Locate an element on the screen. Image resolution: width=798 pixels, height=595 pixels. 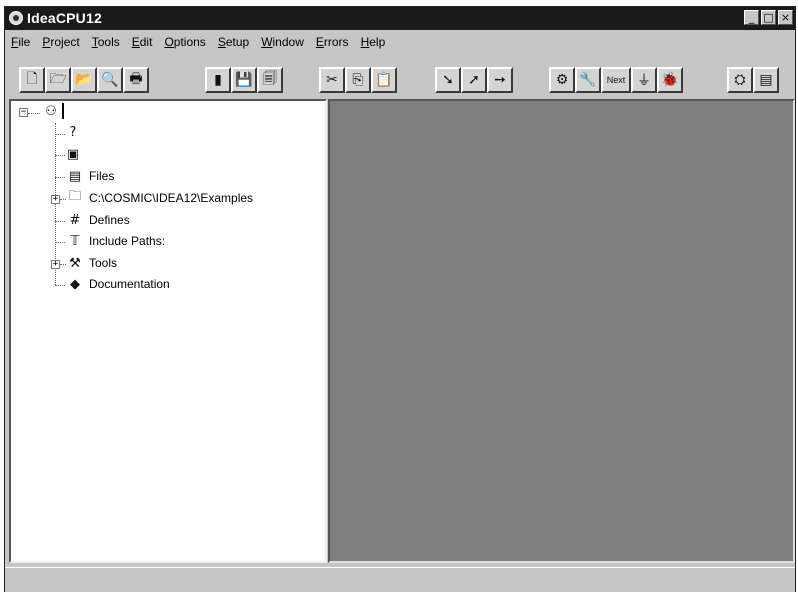
hash-icon: # is located at coordinates (75, 220).